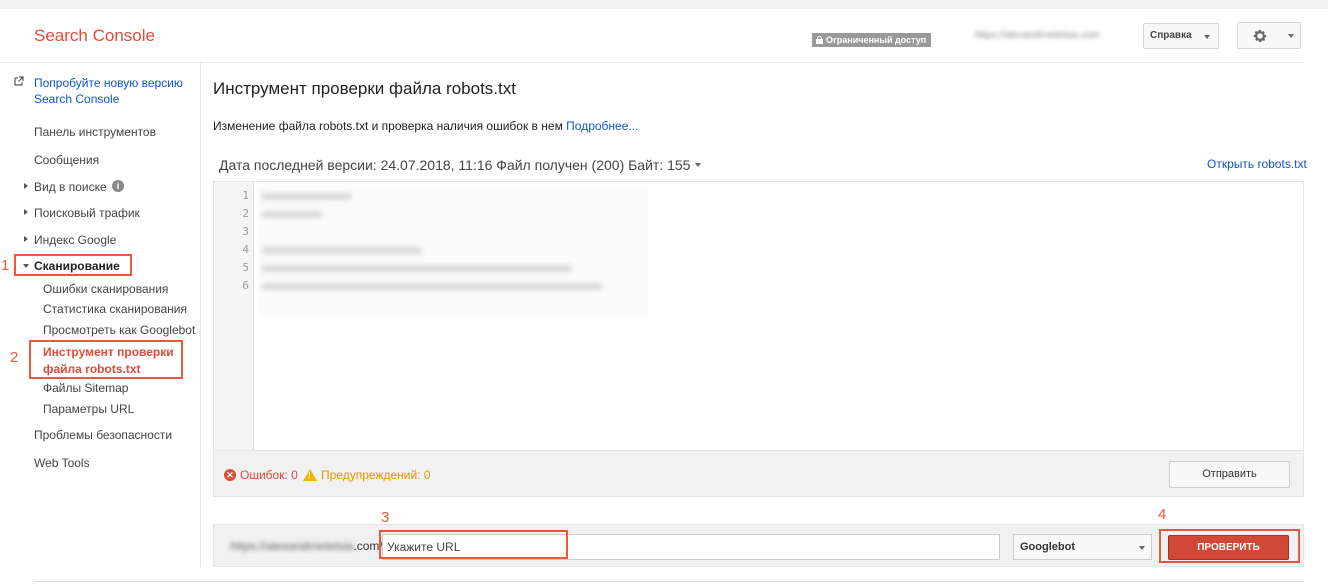 This screenshot has height=587, width=1328. What do you see at coordinates (1260, 36) in the screenshot?
I see `gear-icon` at bounding box center [1260, 36].